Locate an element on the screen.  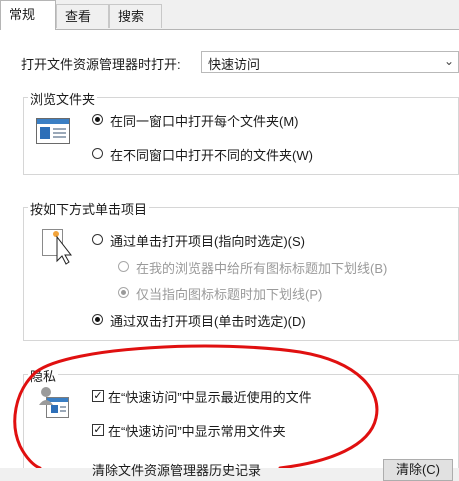
tab-view: 查看 is located at coordinates (82, 16).